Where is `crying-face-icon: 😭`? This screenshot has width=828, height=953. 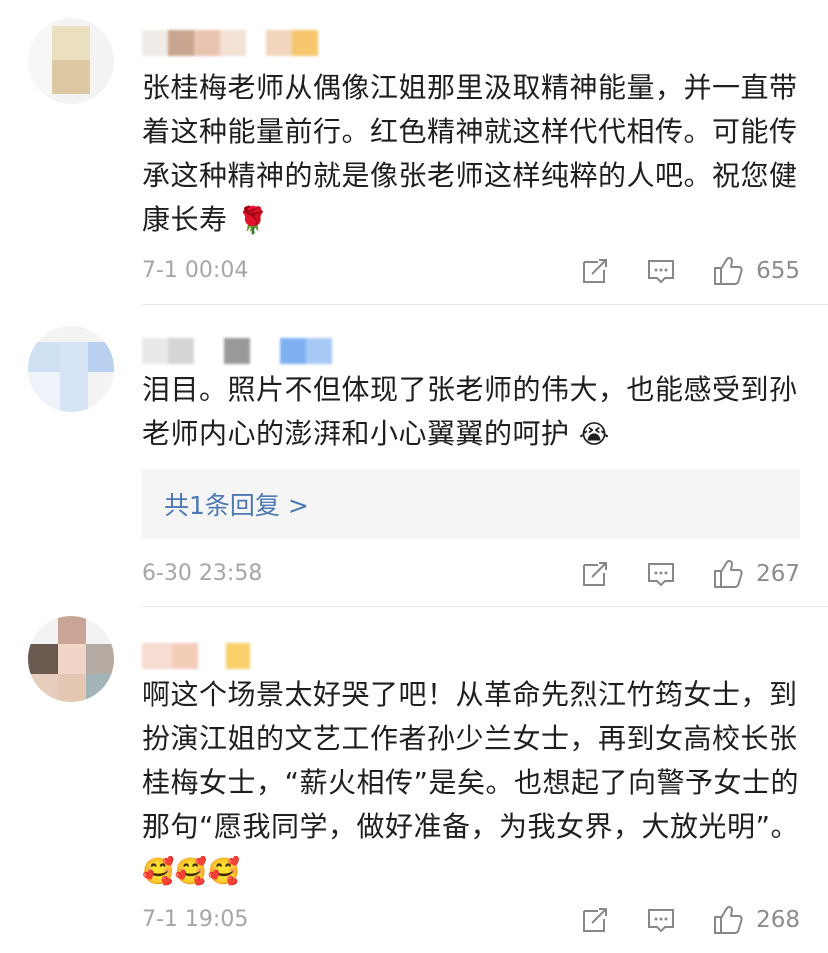
crying-face-icon: 😭 is located at coordinates (594, 435).